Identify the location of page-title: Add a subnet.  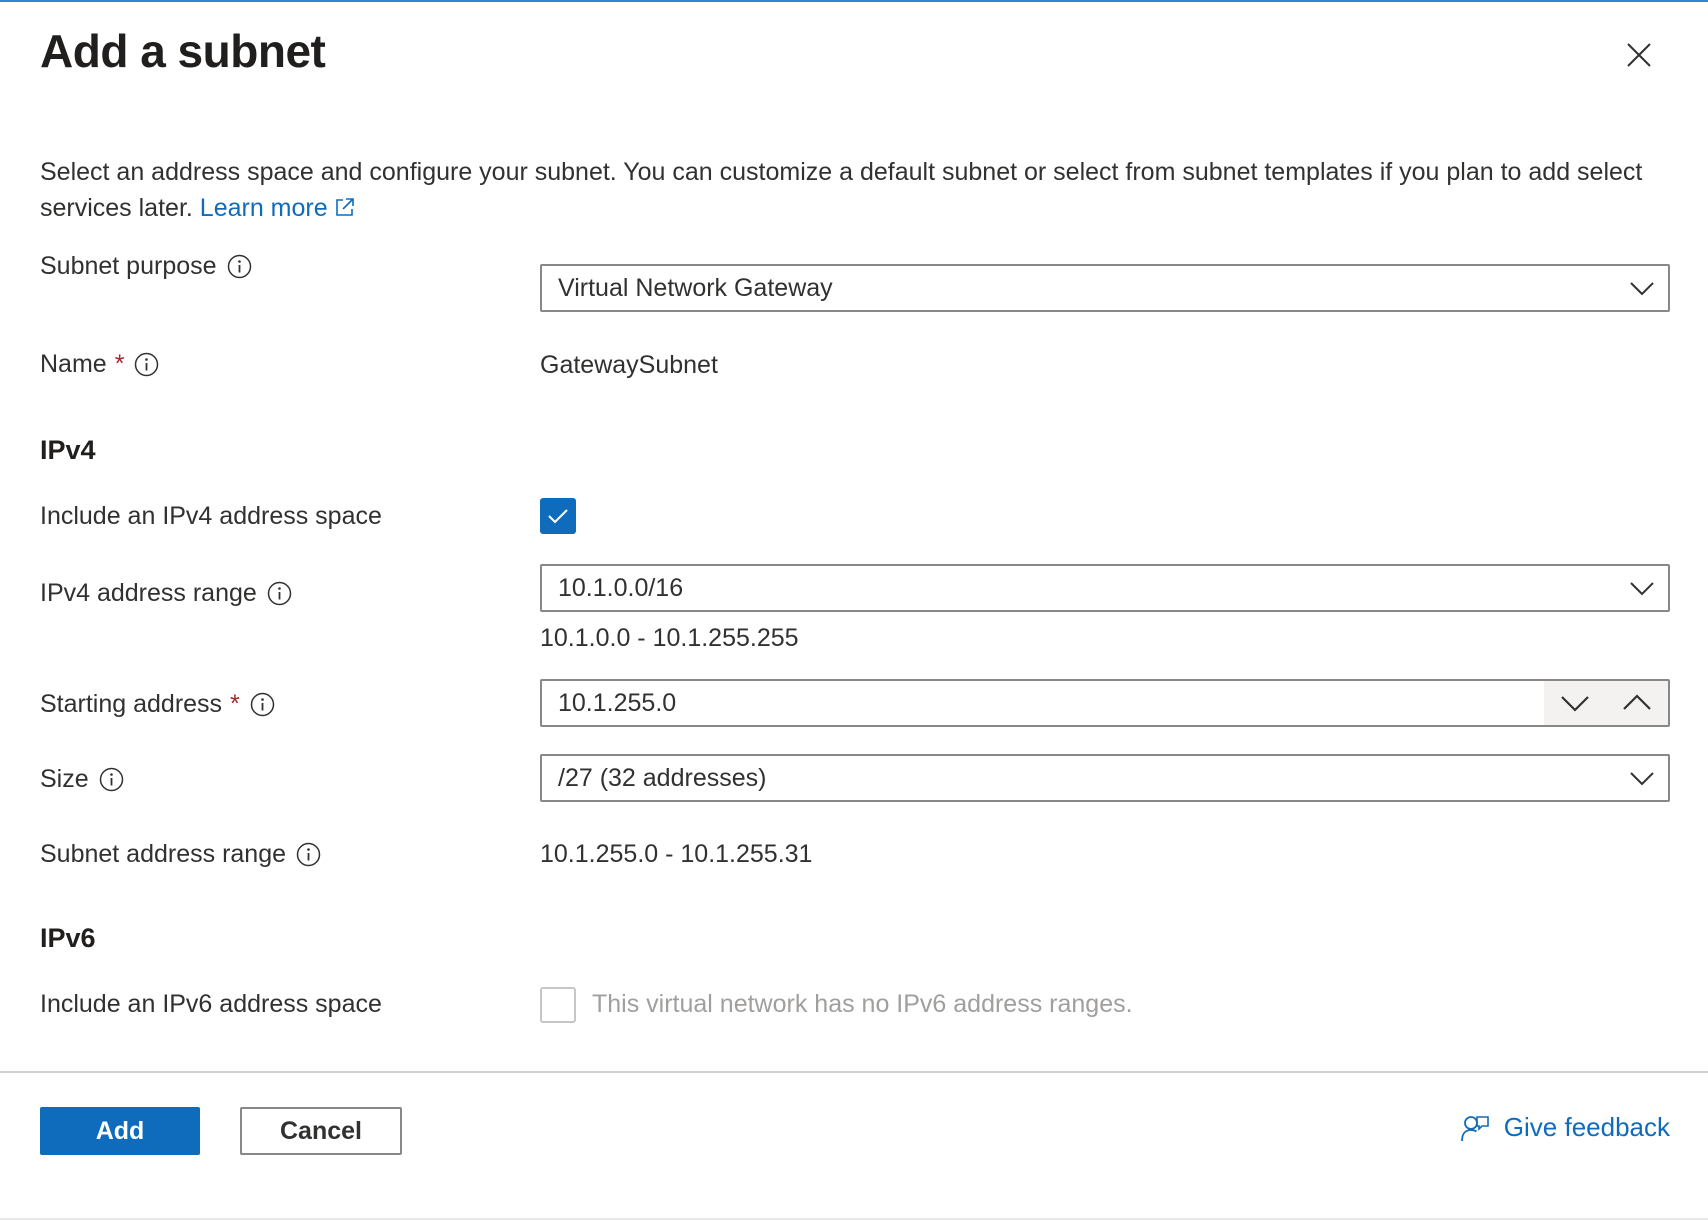
(183, 51).